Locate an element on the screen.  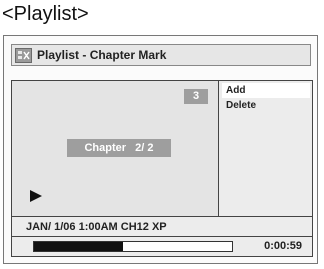
chapter-indicator: Chapter 2/ 2 is located at coordinates (119, 148).